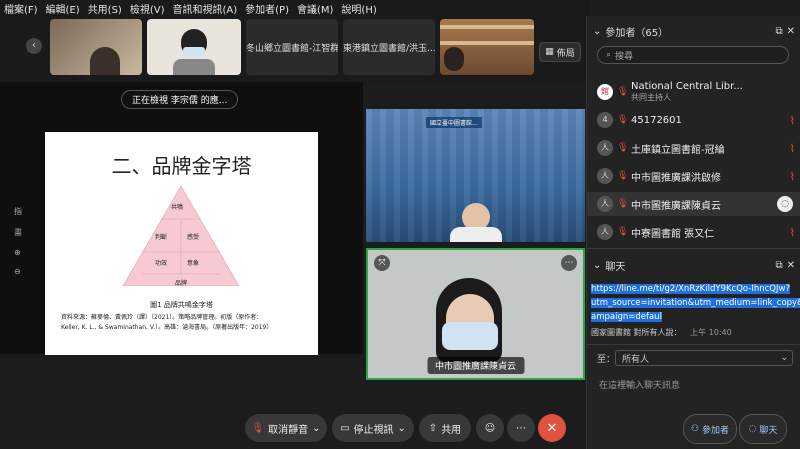 The width and height of the screenshot is (800, 449). Describe the element at coordinates (18, 271) in the screenshot. I see `zoom-out-icon: ⊖` at that location.